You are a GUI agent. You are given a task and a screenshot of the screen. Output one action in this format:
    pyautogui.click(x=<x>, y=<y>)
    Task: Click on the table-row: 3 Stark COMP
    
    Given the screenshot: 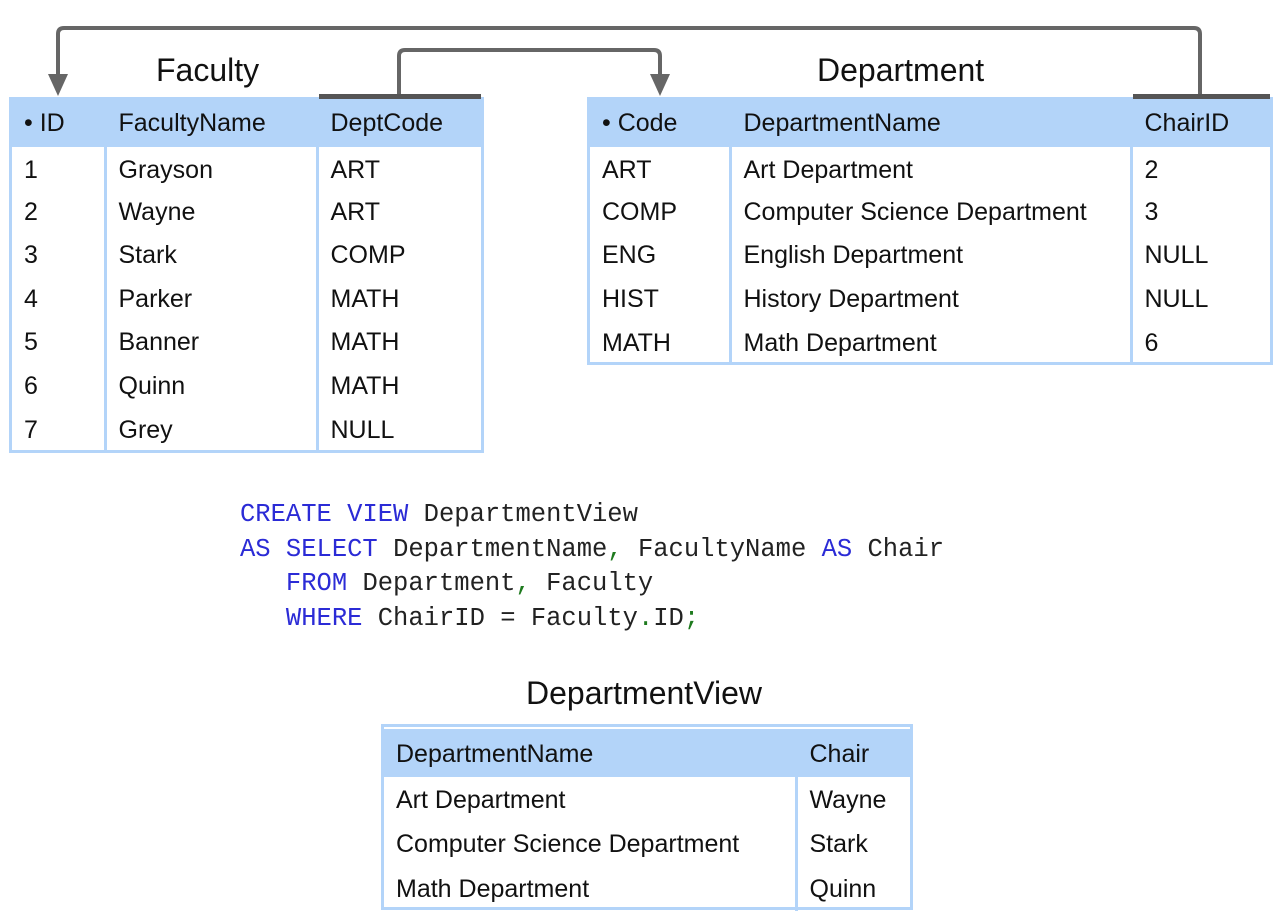 What is the action you would take?
    pyautogui.click(x=246, y=255)
    